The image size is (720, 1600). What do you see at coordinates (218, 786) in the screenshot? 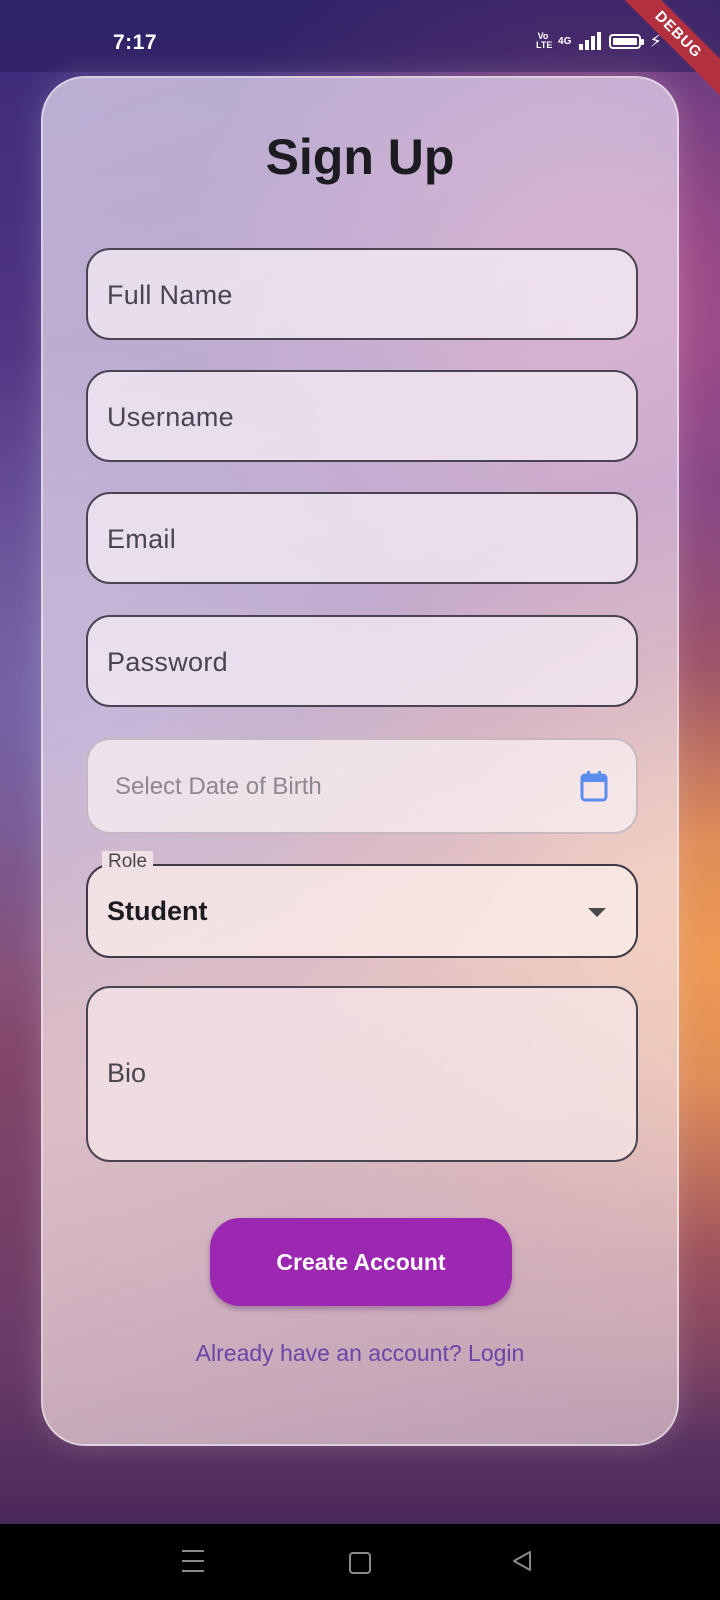
I see `dob-placeholder: Select Date of Birth` at bounding box center [218, 786].